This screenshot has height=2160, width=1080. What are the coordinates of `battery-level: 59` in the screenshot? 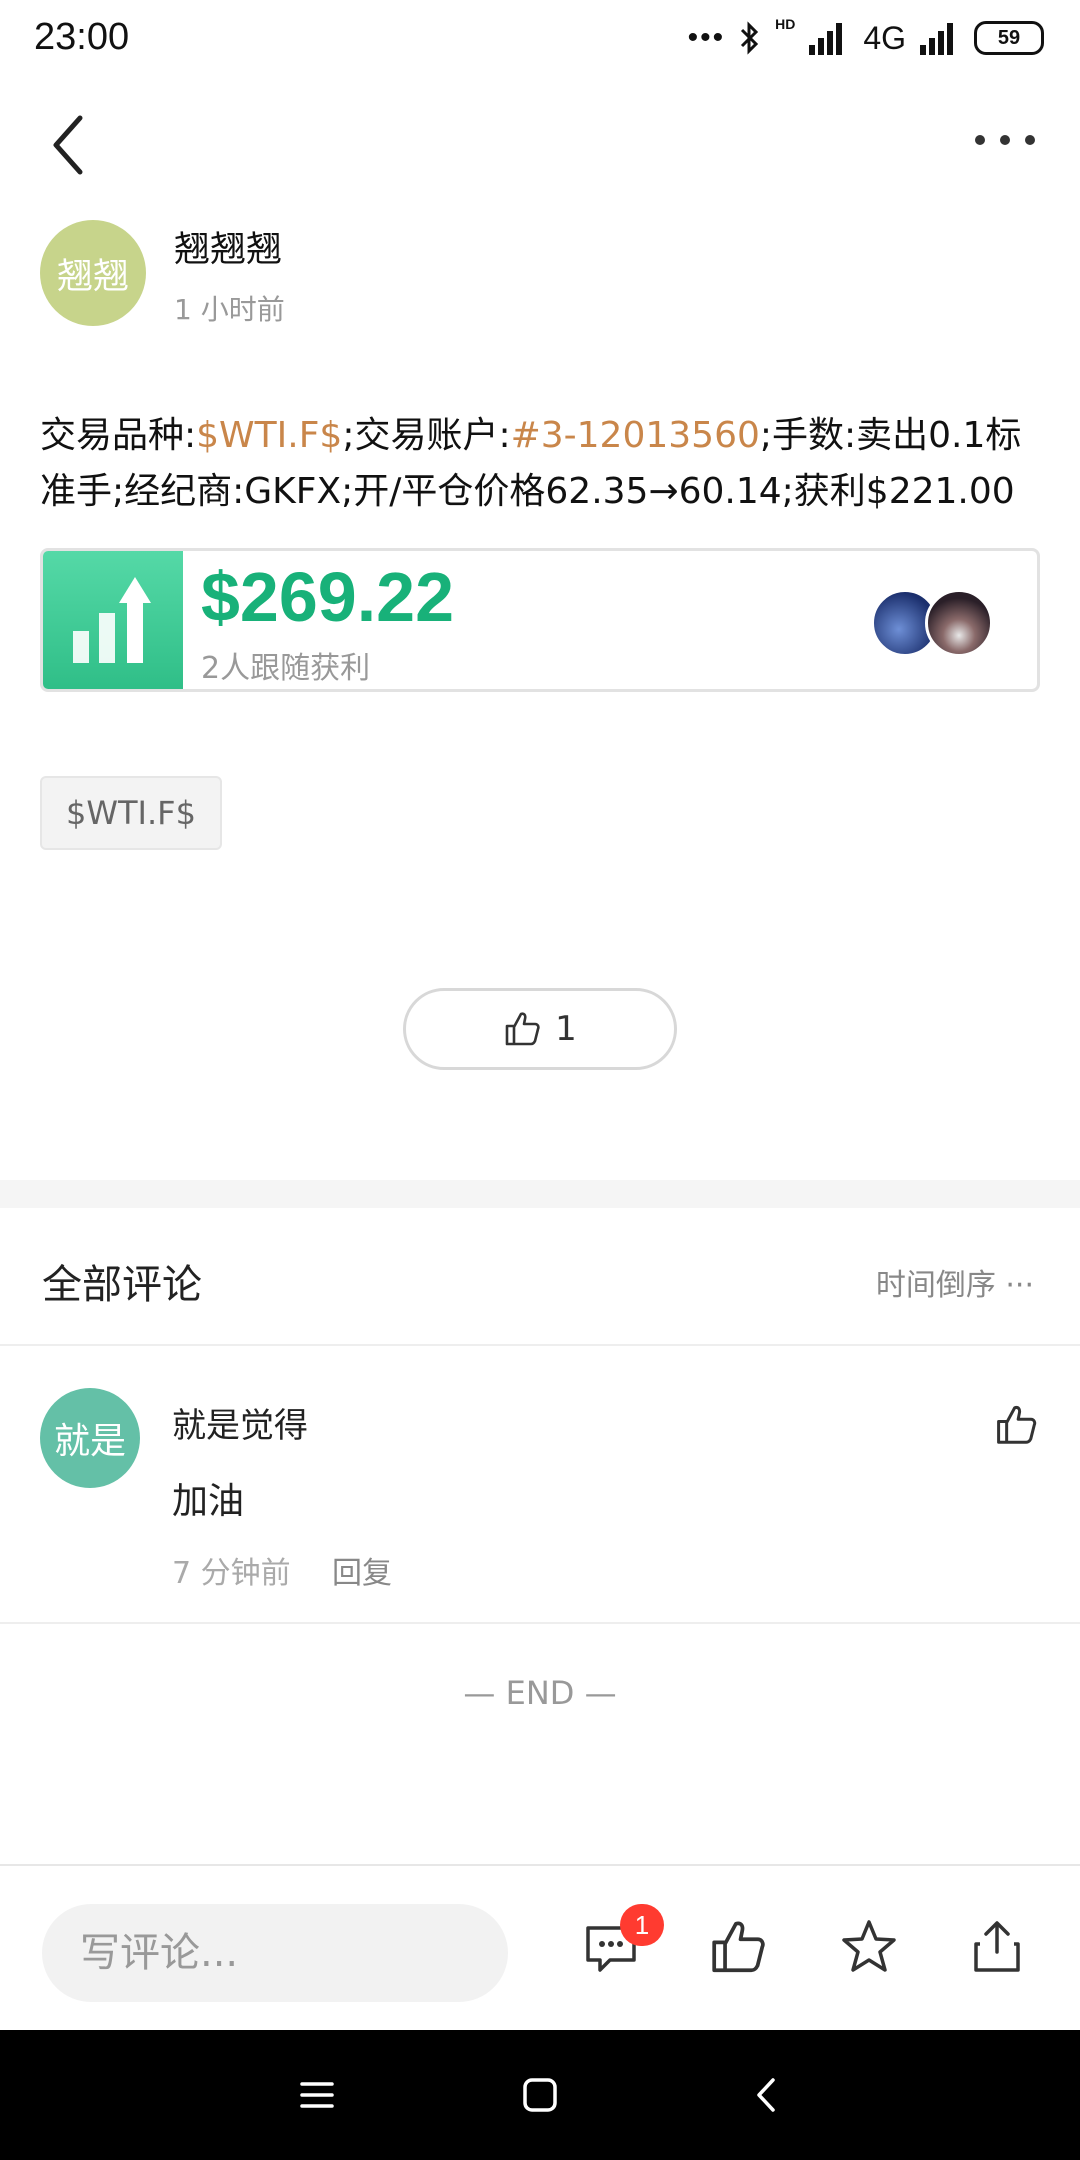 It's located at (1009, 37).